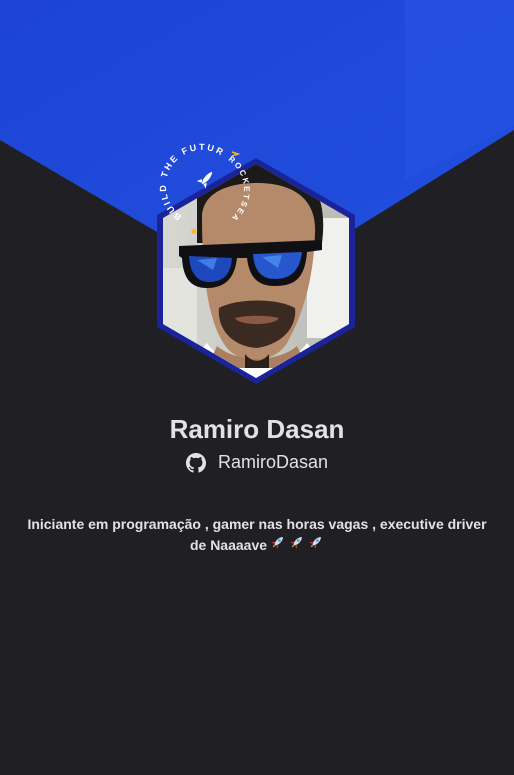  Describe the element at coordinates (257, 429) in the screenshot. I see `profile-name: Ramiro Dasan` at that location.